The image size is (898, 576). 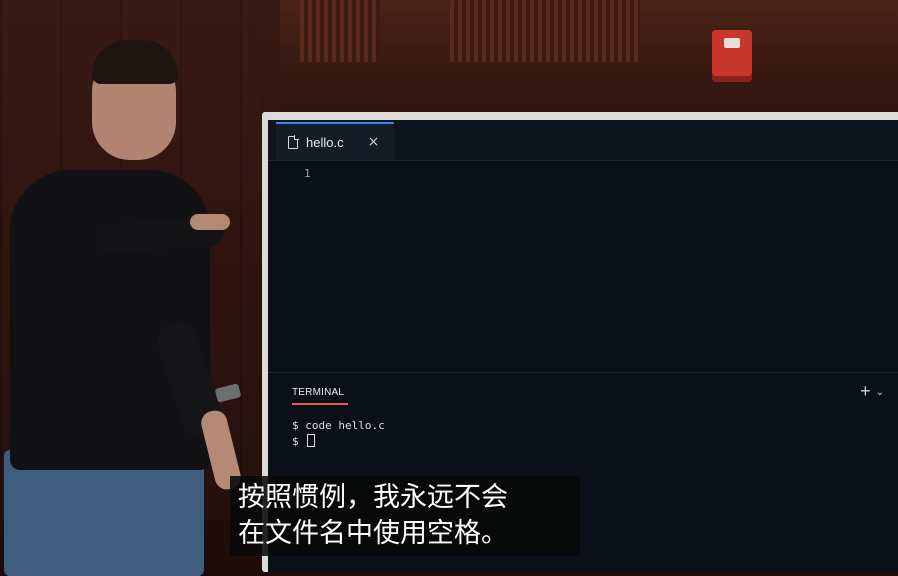 I want to click on active-tab-indicator, so click(x=320, y=404).